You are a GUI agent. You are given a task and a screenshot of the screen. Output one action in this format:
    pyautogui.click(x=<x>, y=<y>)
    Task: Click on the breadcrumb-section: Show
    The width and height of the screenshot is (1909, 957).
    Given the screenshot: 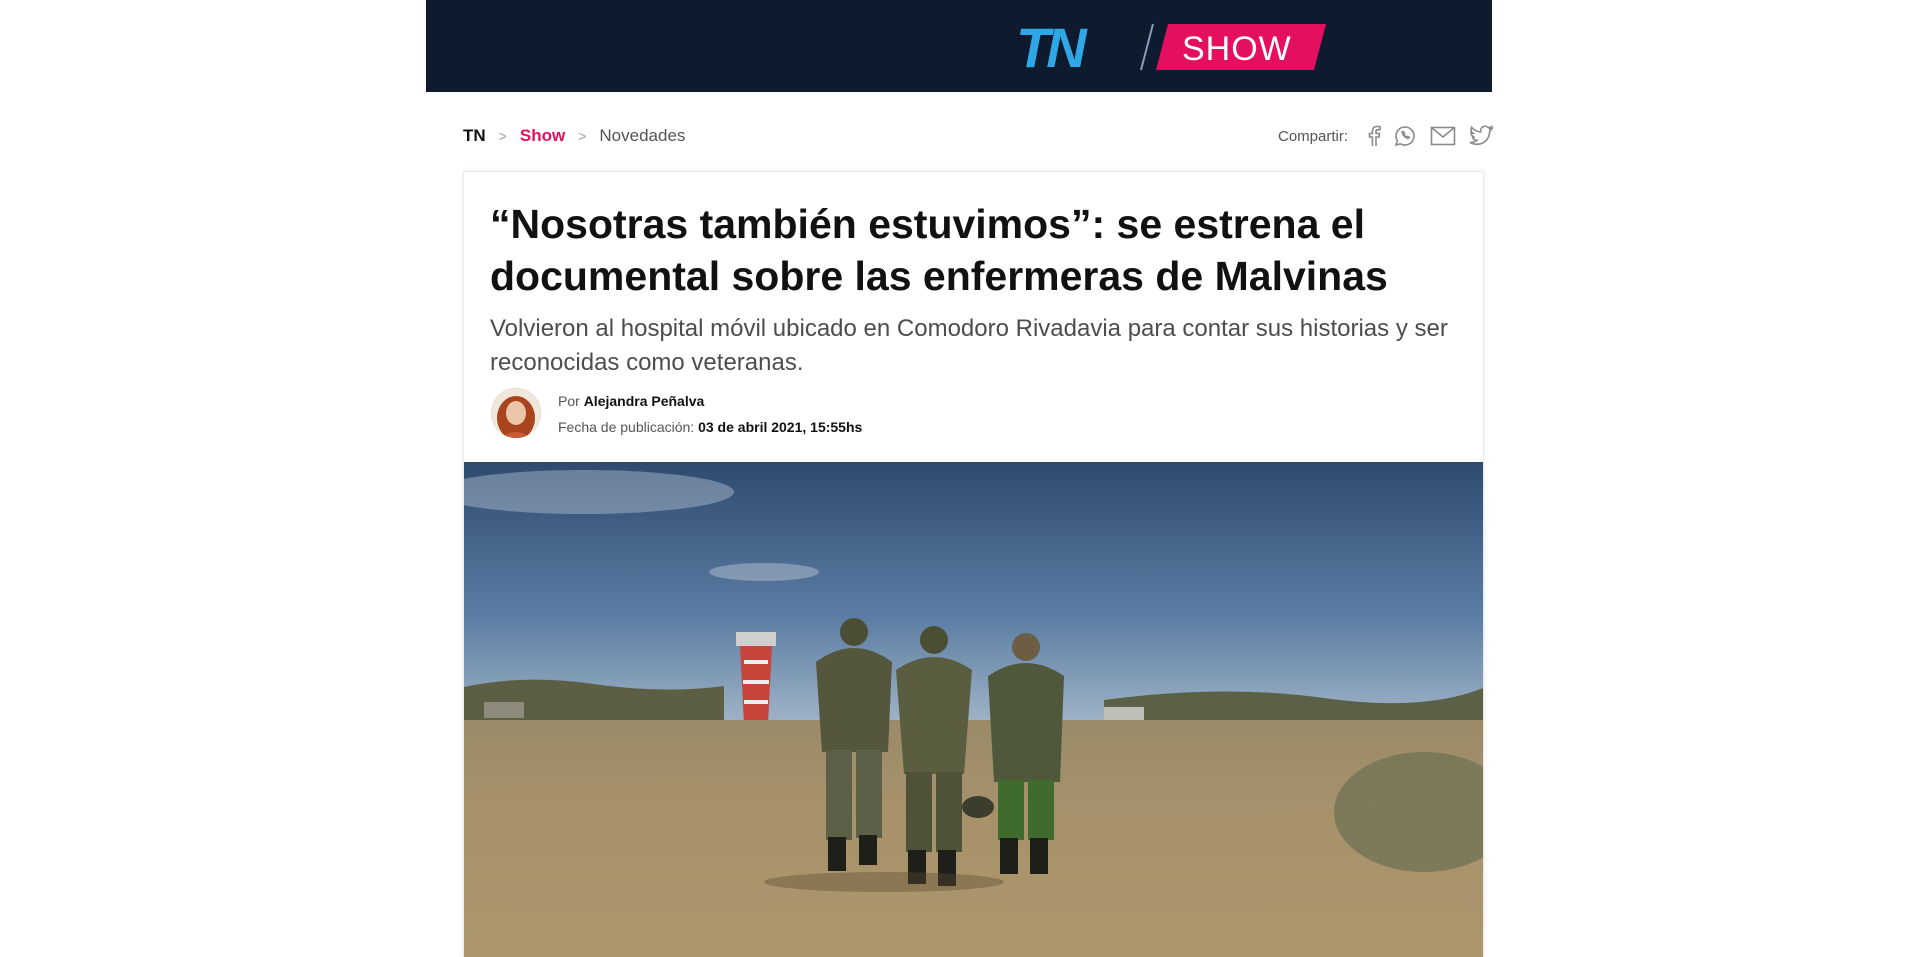 What is the action you would take?
    pyautogui.click(x=542, y=136)
    